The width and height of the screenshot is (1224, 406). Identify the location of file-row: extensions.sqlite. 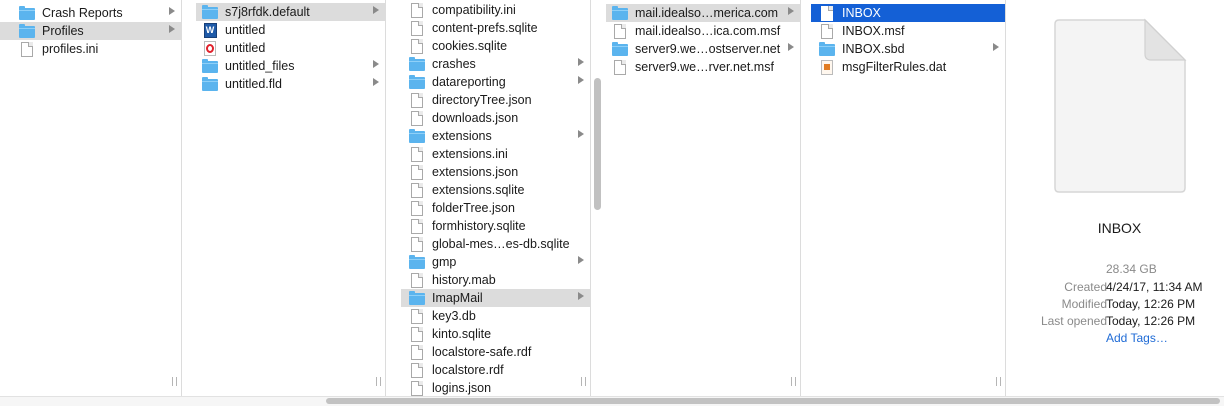
(495, 190).